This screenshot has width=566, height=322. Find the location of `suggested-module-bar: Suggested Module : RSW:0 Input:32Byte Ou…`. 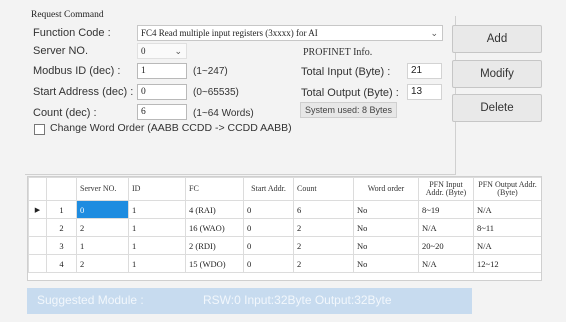

suggested-module-bar: Suggested Module : RSW:0 Input:32Byte Ou… is located at coordinates (249, 301).